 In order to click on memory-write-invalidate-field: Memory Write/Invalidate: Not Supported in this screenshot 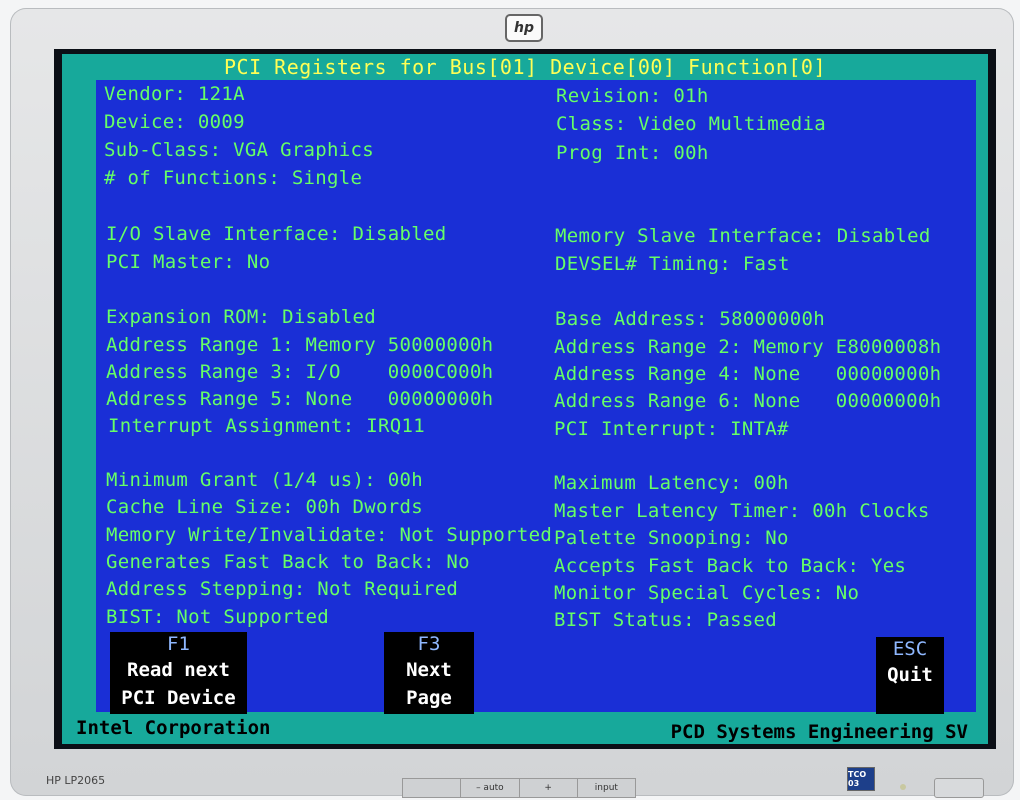, I will do `click(329, 535)`.